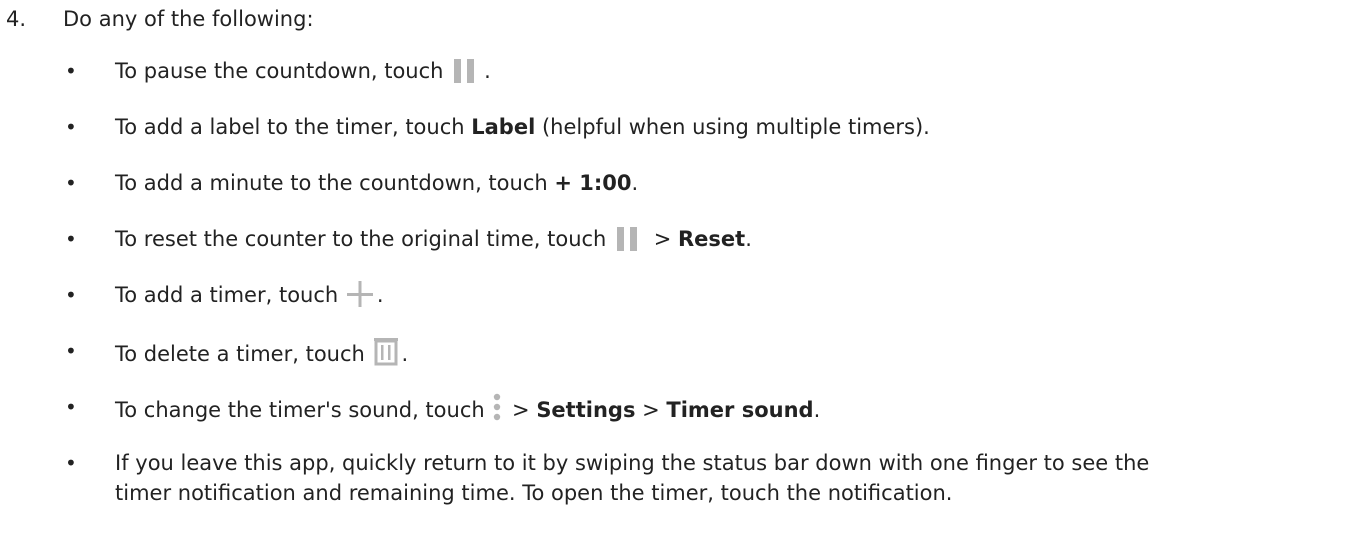  What do you see at coordinates (405, 354) in the screenshot?
I see `delete-timer-text-end: .` at bounding box center [405, 354].